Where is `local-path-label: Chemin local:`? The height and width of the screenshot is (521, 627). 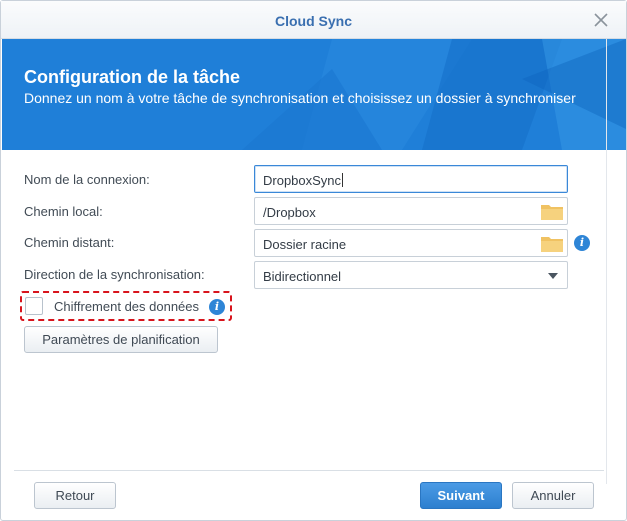
local-path-label: Chemin local: is located at coordinates (63, 211).